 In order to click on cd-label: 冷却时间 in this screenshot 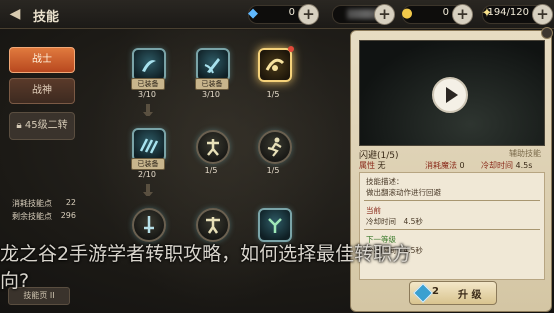, I will do `click(497, 165)`.